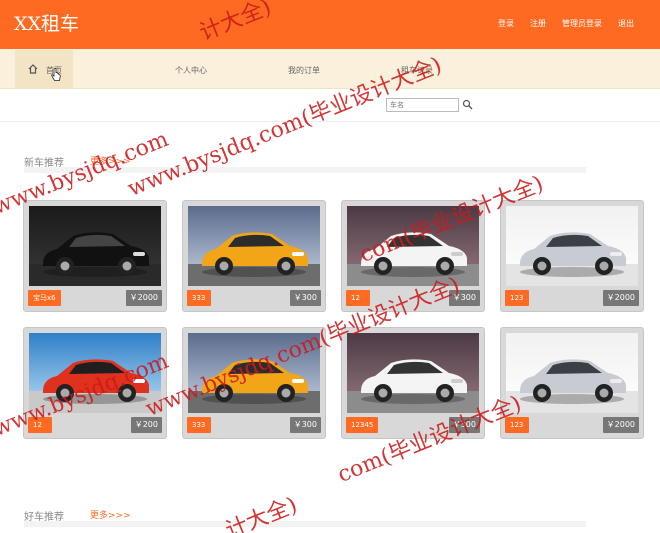 The image size is (660, 533). I want to click on car-name: 12345, so click(362, 425).